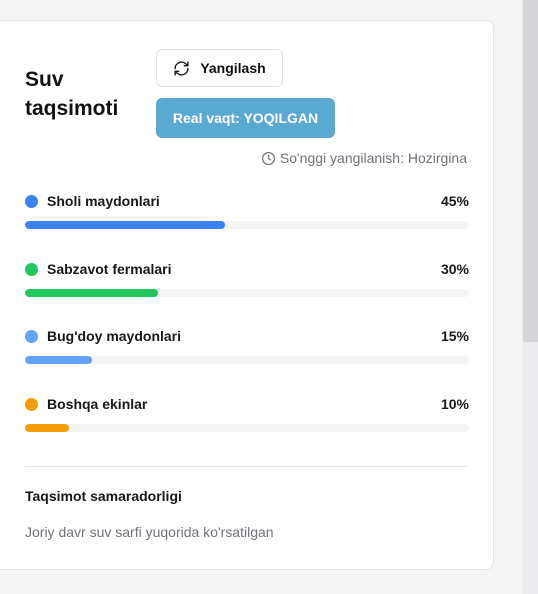  I want to click on item-label: Sholi maydonlari, so click(103, 201).